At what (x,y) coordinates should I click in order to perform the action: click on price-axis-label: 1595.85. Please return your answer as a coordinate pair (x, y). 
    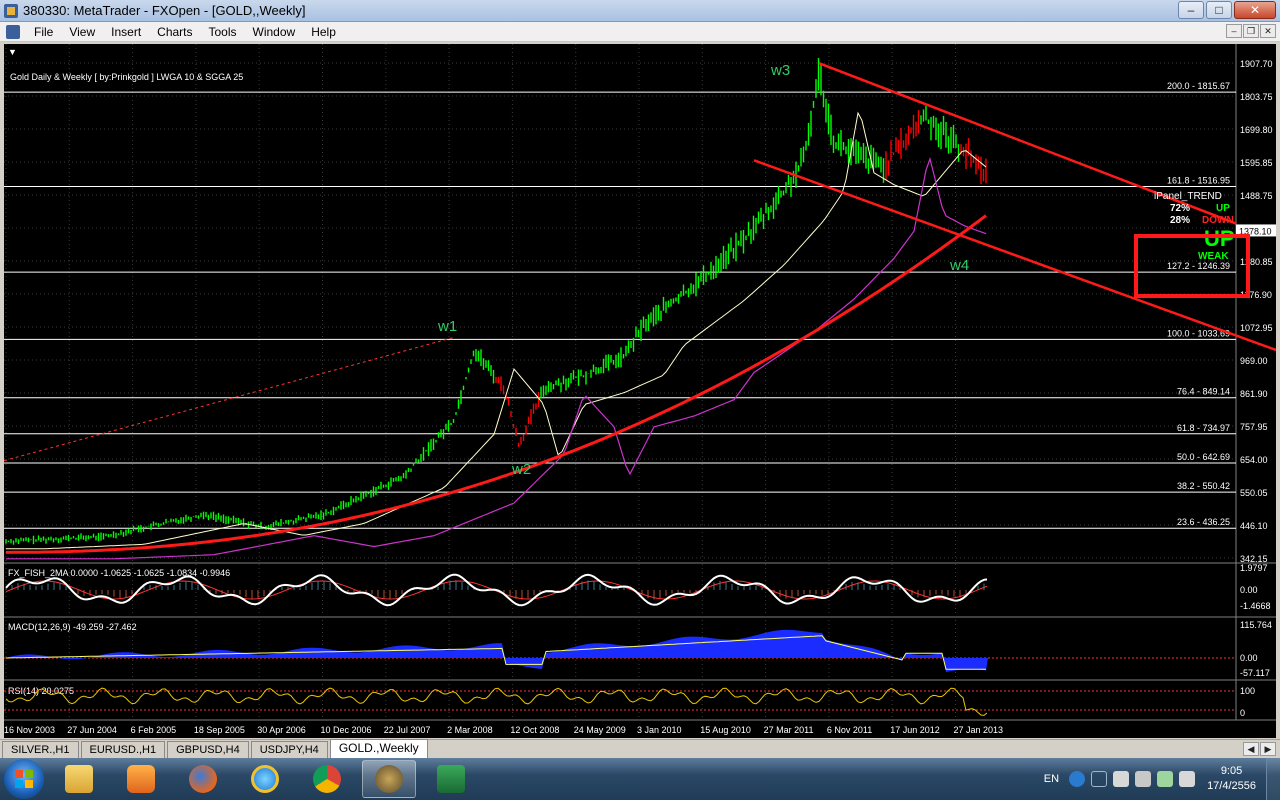
    Looking at the image, I should click on (1256, 163).